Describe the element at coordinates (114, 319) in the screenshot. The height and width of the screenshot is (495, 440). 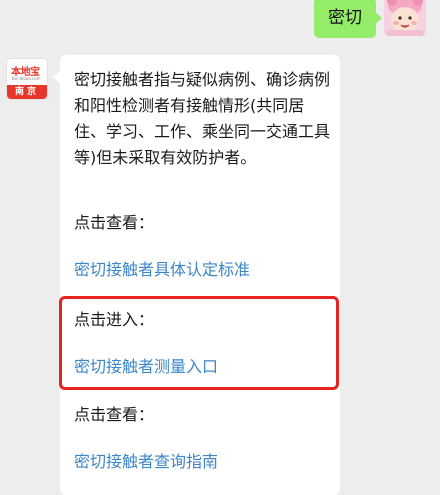
I see `section-2-prompt: 点击进入：` at that location.